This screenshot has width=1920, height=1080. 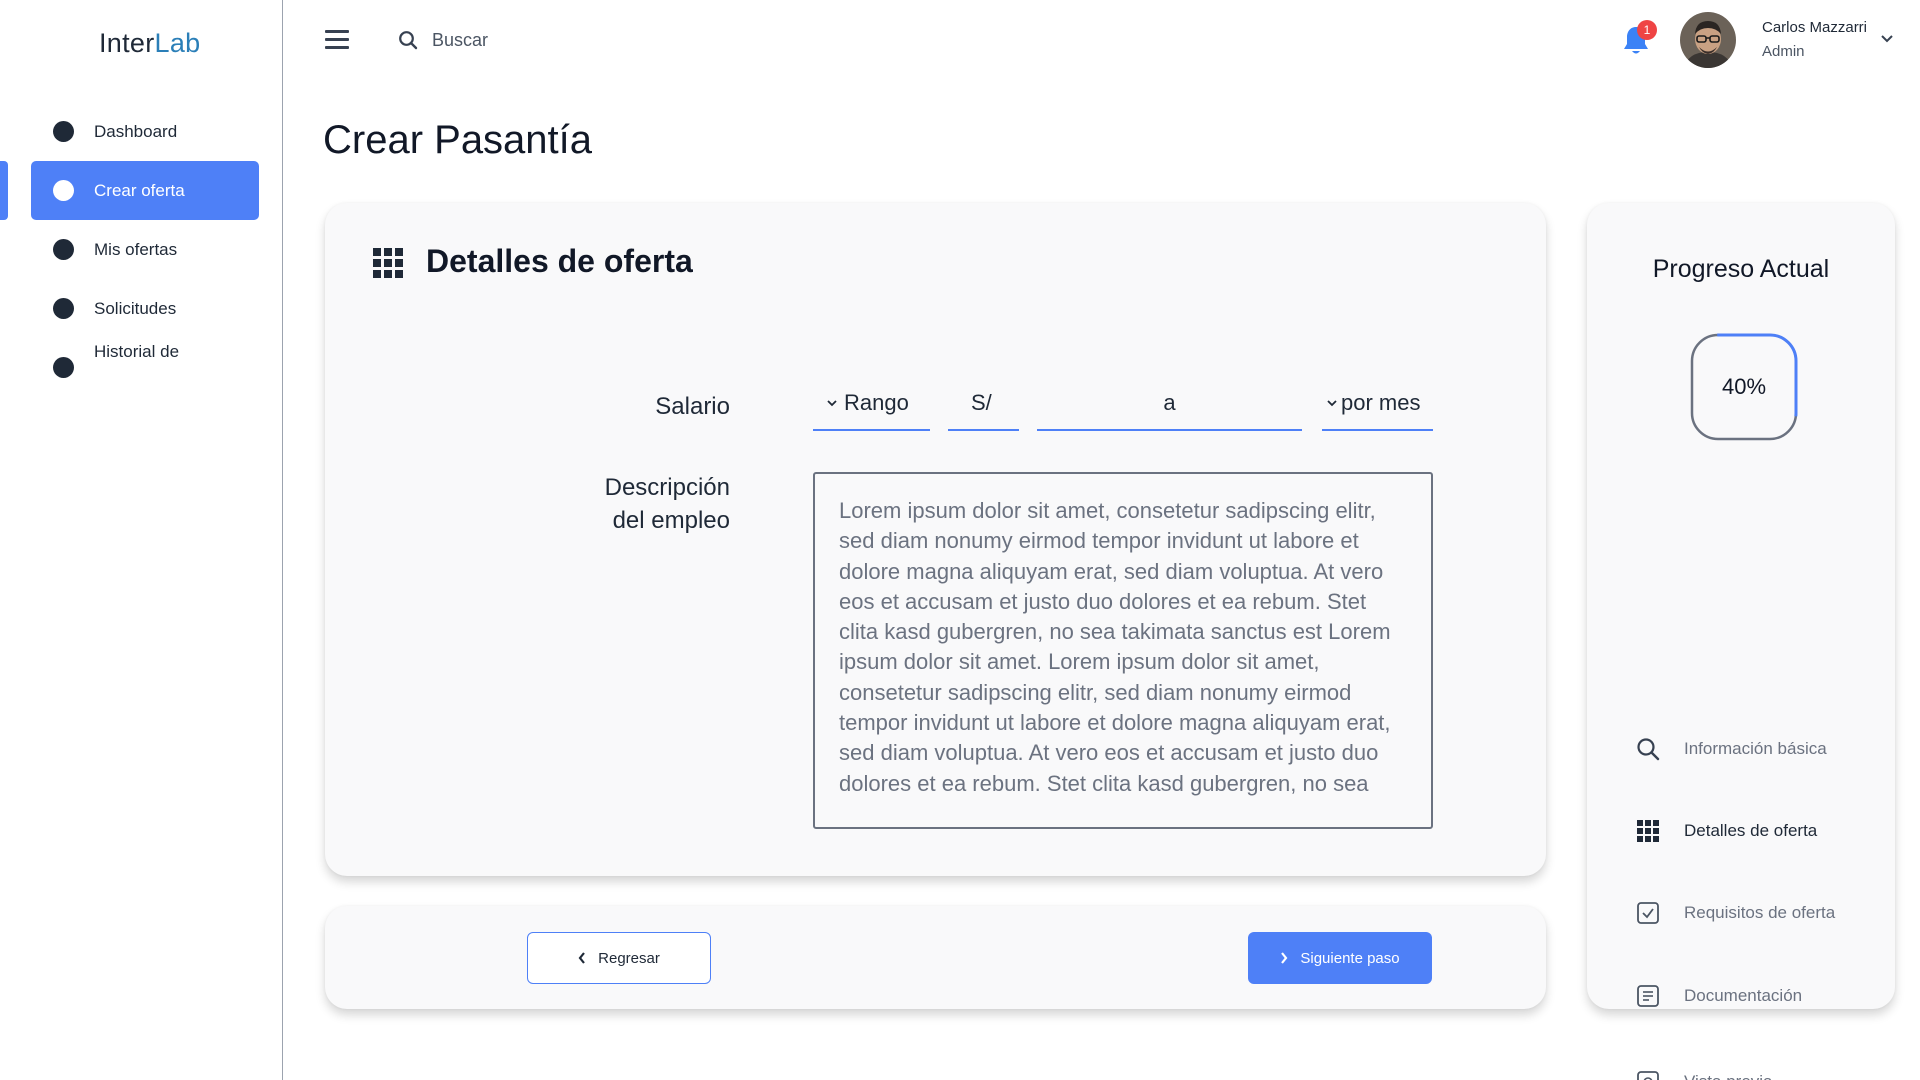 What do you see at coordinates (935, 957) in the screenshot?
I see `navigation-footer-card: Regresar Siguiente paso` at bounding box center [935, 957].